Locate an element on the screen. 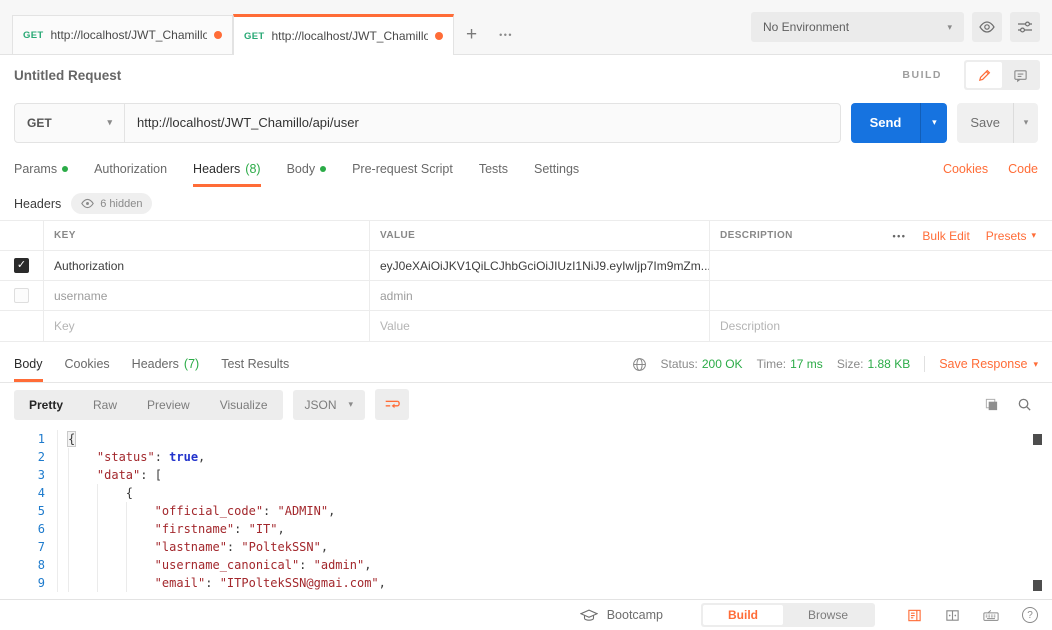 The width and height of the screenshot is (1052, 630). response-tab-headers: Headers (7) is located at coordinates (166, 364).